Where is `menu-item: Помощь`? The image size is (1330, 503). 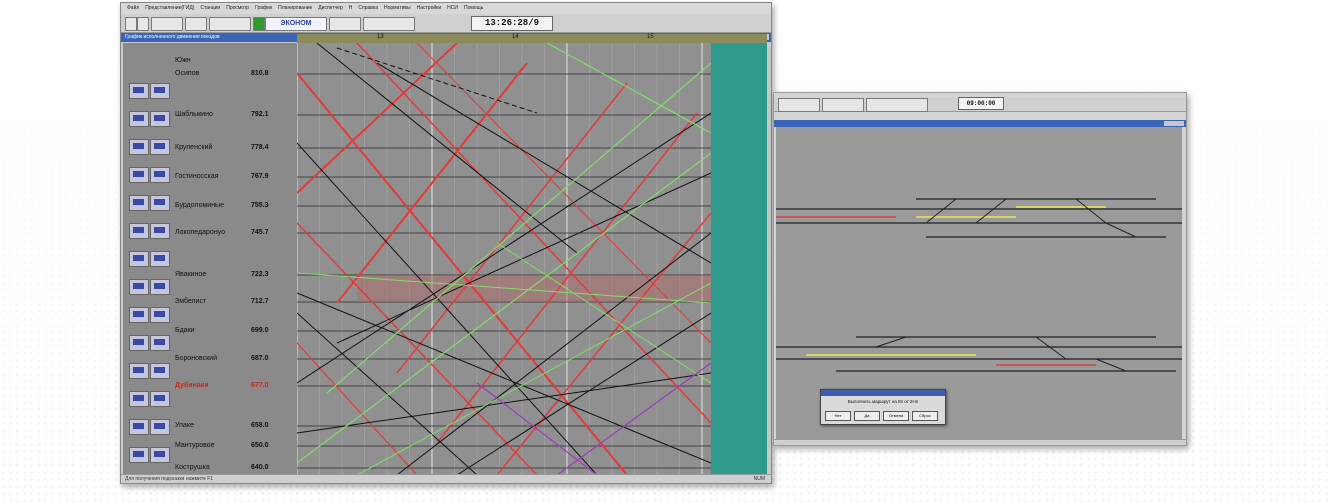
menu-item: Помощь is located at coordinates (473, 8).